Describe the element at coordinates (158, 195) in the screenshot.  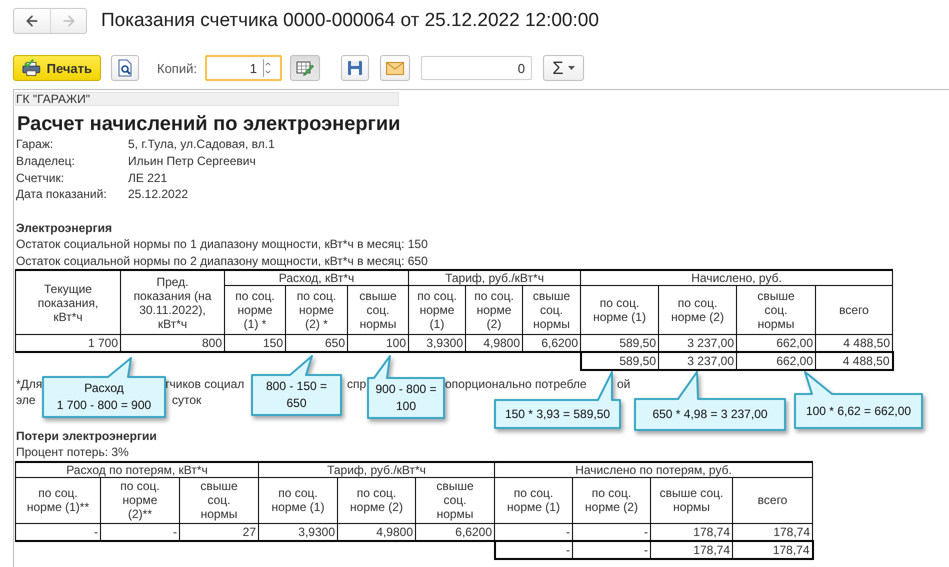
I see `field-value: 25.12.2022` at that location.